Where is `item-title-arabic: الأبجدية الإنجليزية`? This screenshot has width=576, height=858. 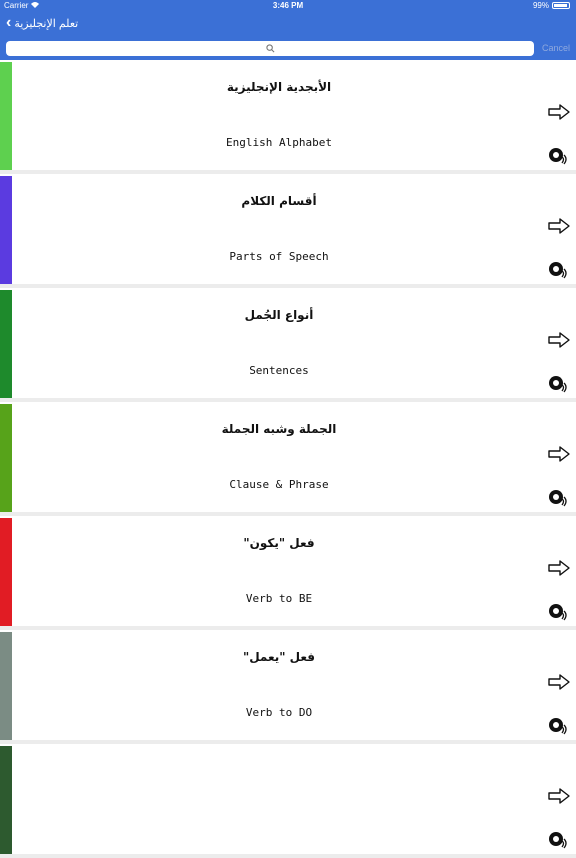 item-title-arabic: الأبجدية الإنجليزية is located at coordinates (279, 87).